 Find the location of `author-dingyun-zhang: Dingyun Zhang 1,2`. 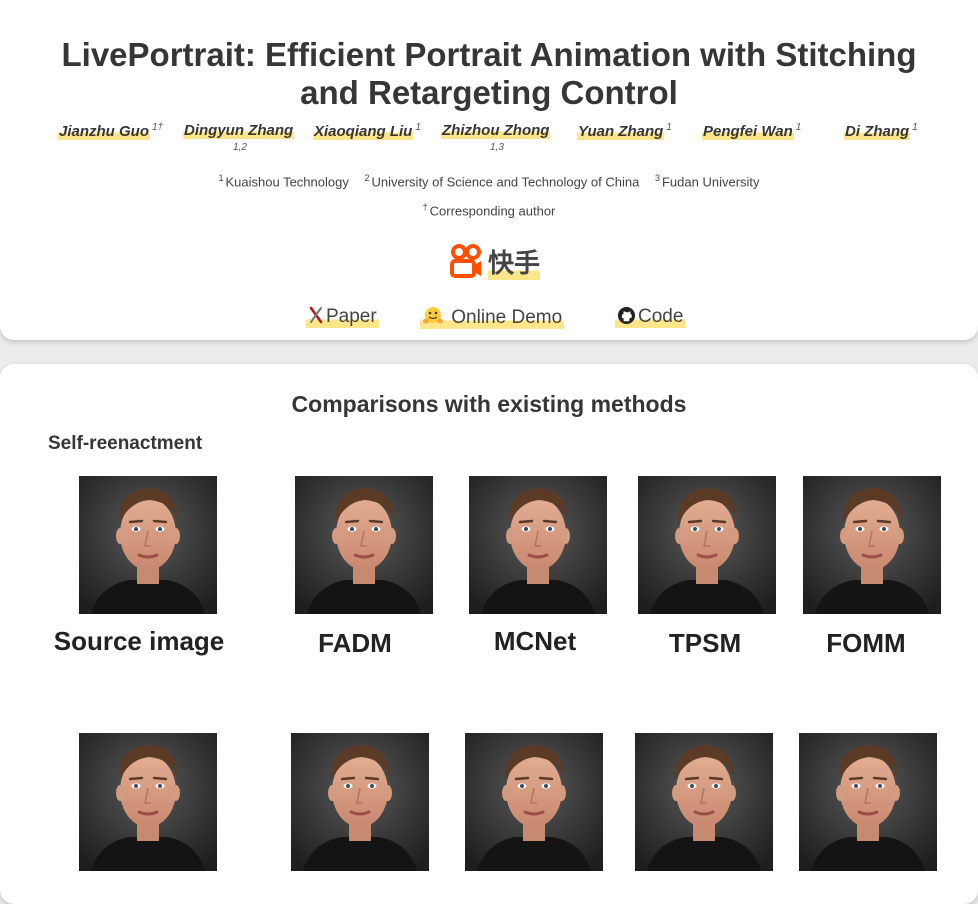

author-dingyun-zhang: Dingyun Zhang 1,2 is located at coordinates (239, 137).